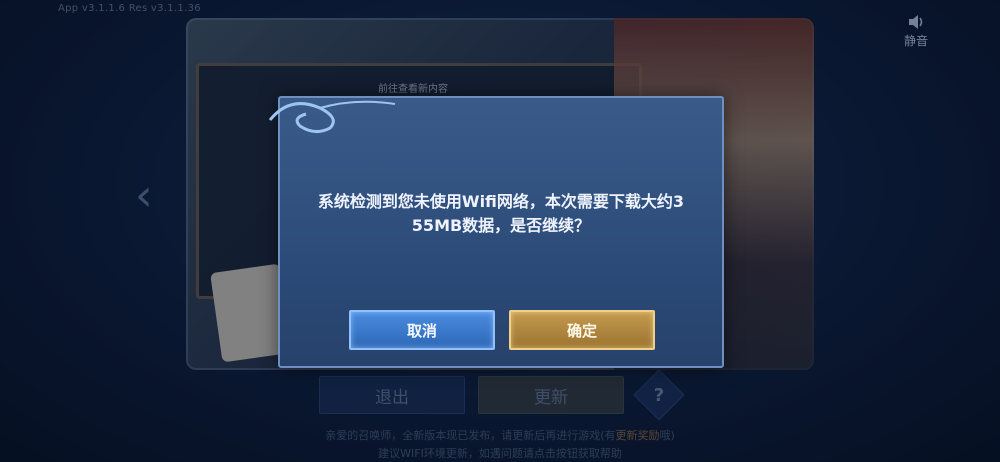 This screenshot has width=1000, height=462. Describe the element at coordinates (501, 214) in the screenshot. I see `dialog-message: 系统检测到您未使用Wifi网络，本次需要下载大约3 55MB数据，是否继续？` at that location.